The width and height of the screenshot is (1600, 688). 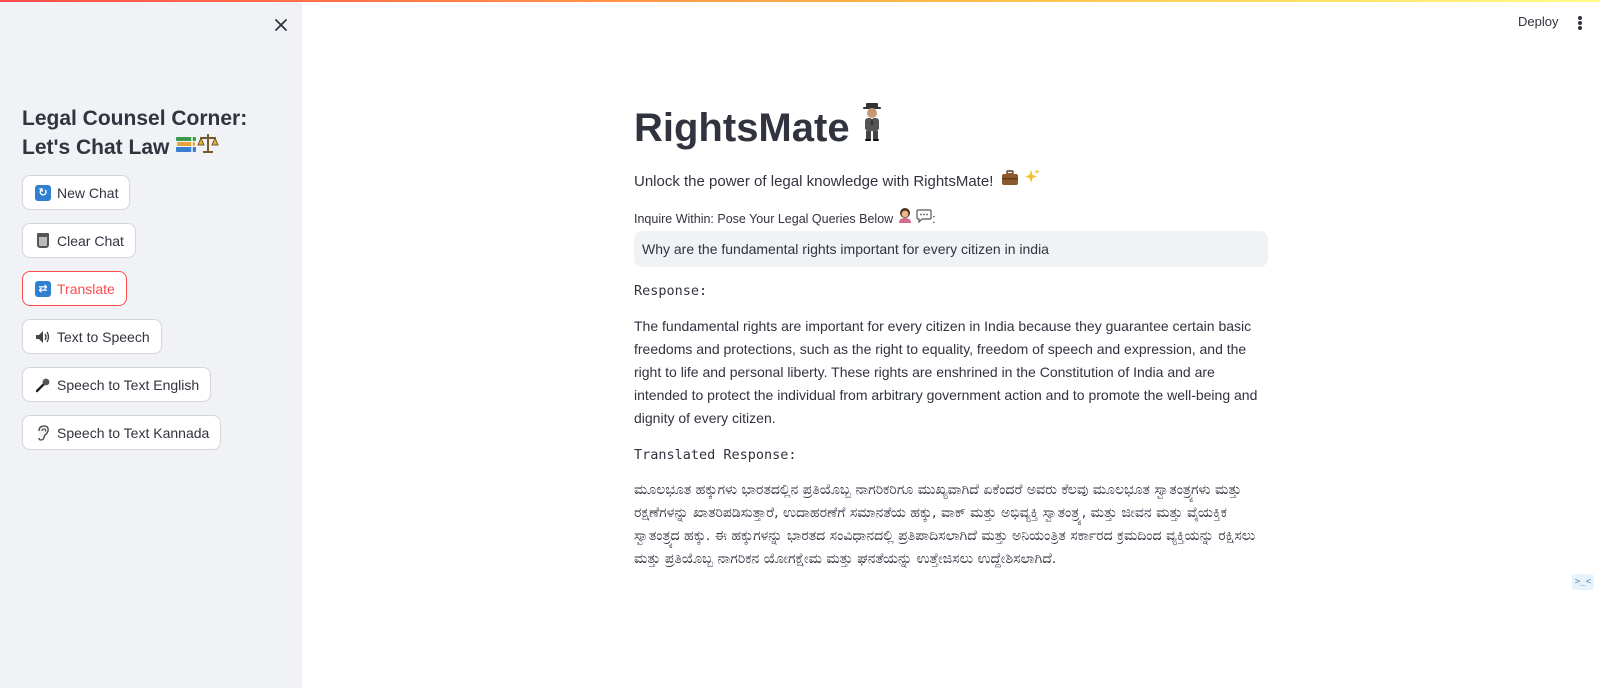 I want to click on translate-button: ⇄ Translate, so click(x=74, y=288).